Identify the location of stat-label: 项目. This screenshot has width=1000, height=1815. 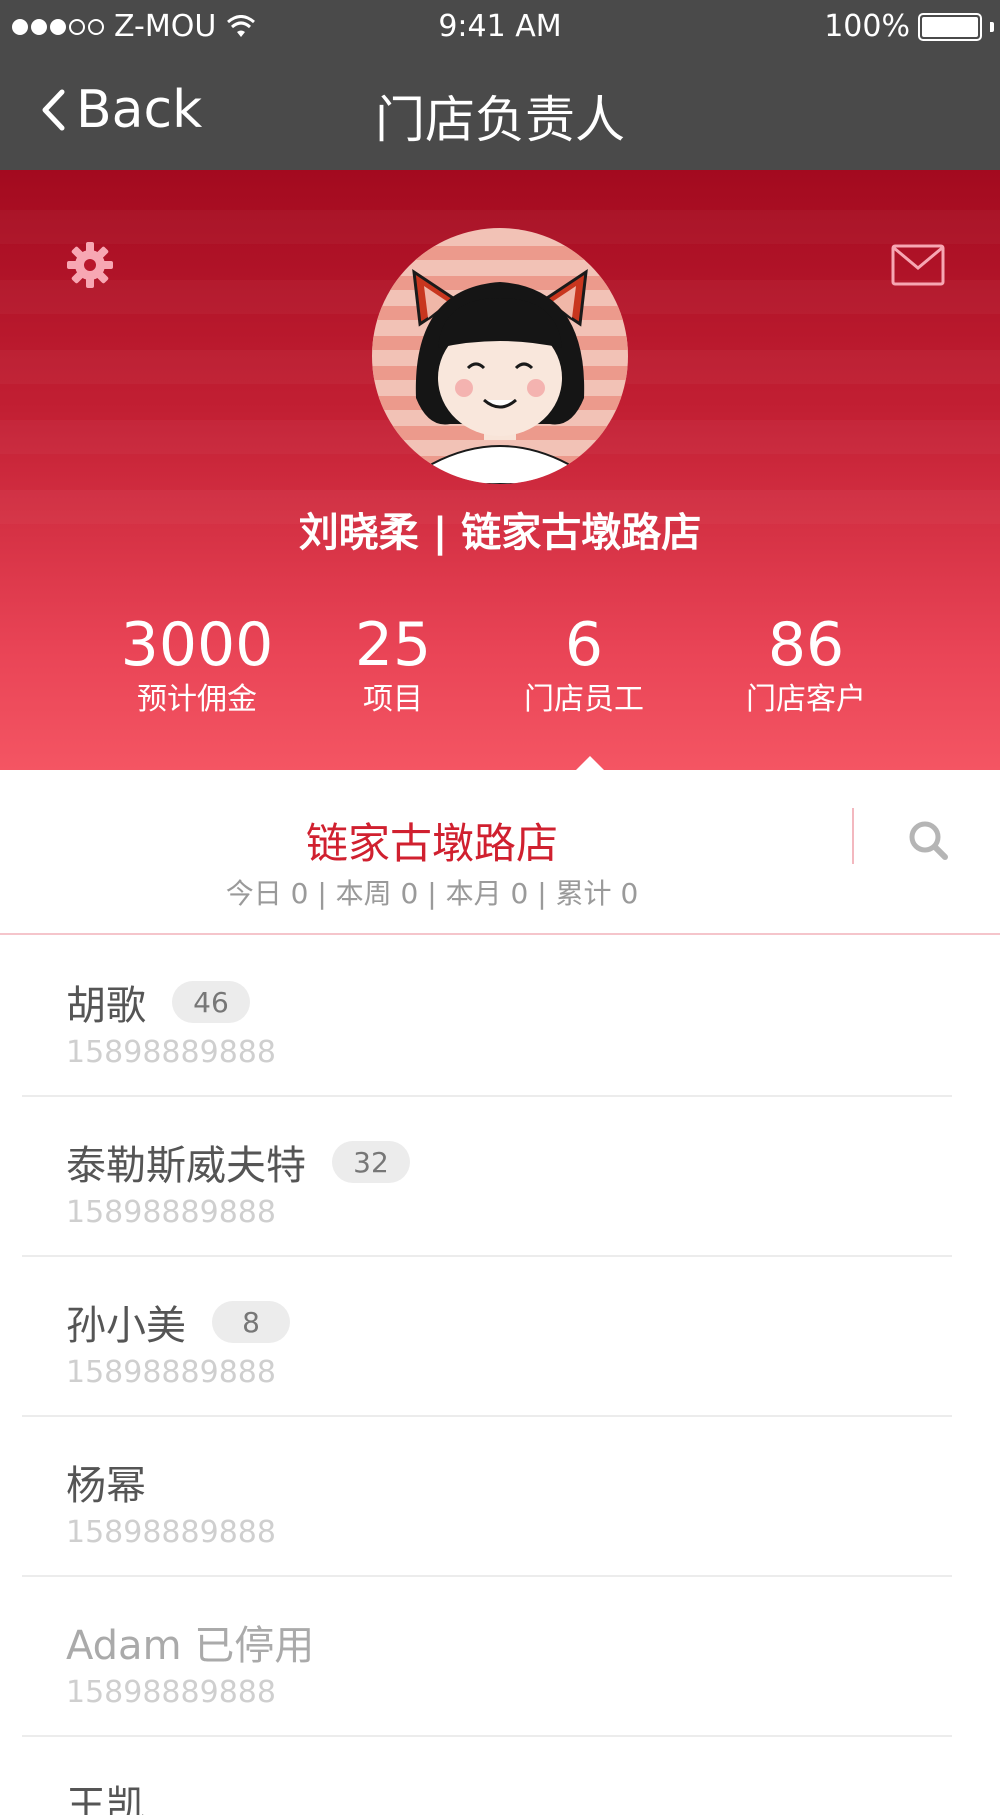
(392, 699).